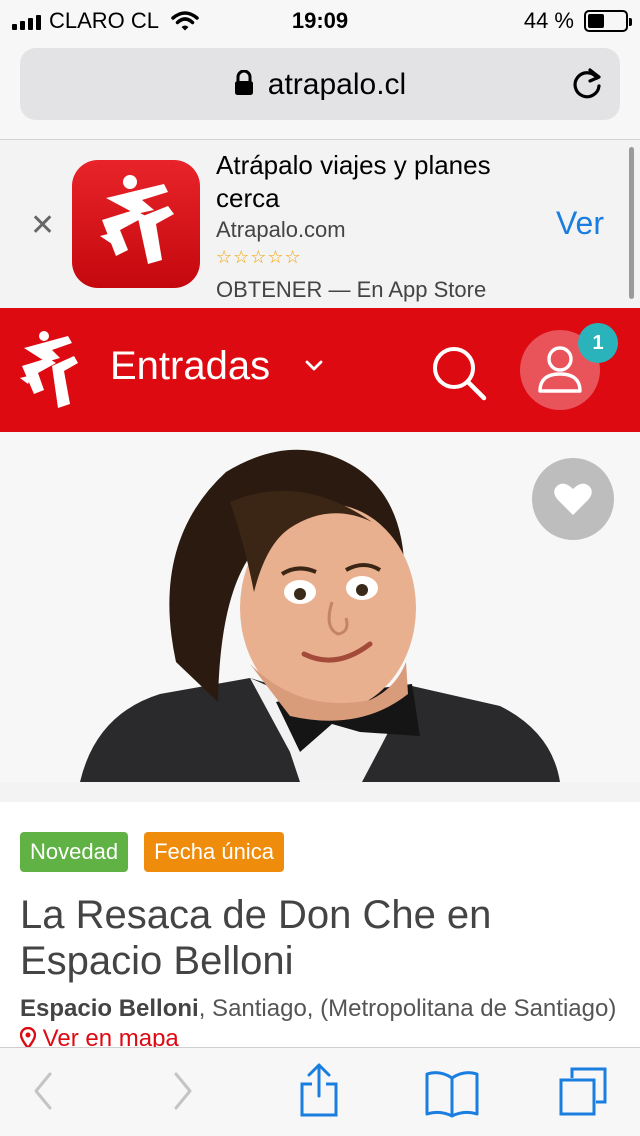 This screenshot has height=1136, width=640. Describe the element at coordinates (259, 257) in the screenshot. I see `app-rating-stars: ☆☆☆☆☆` at that location.